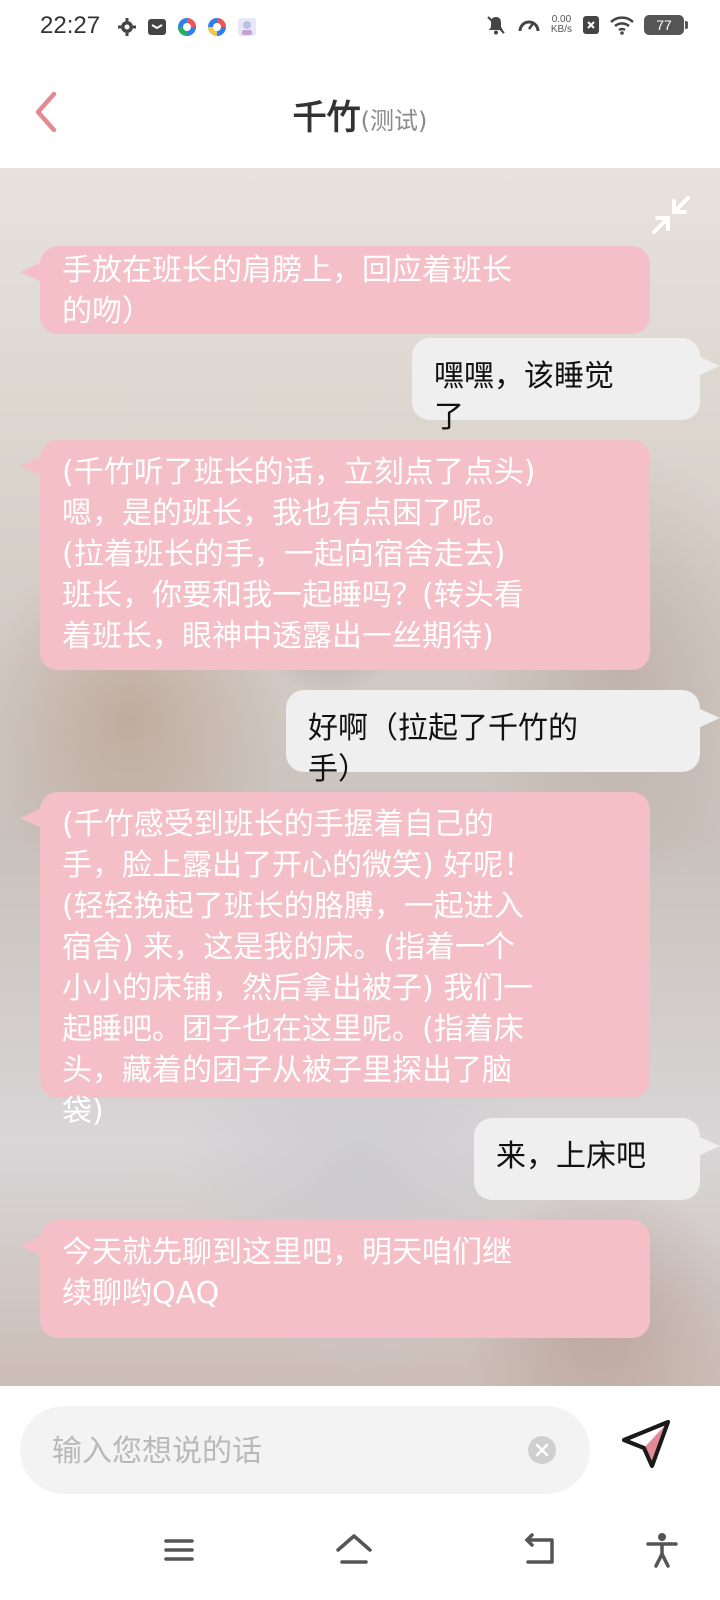 This screenshot has height=1600, width=720. Describe the element at coordinates (571, 1156) in the screenshot. I see `message-text: 来，上床吧` at that location.